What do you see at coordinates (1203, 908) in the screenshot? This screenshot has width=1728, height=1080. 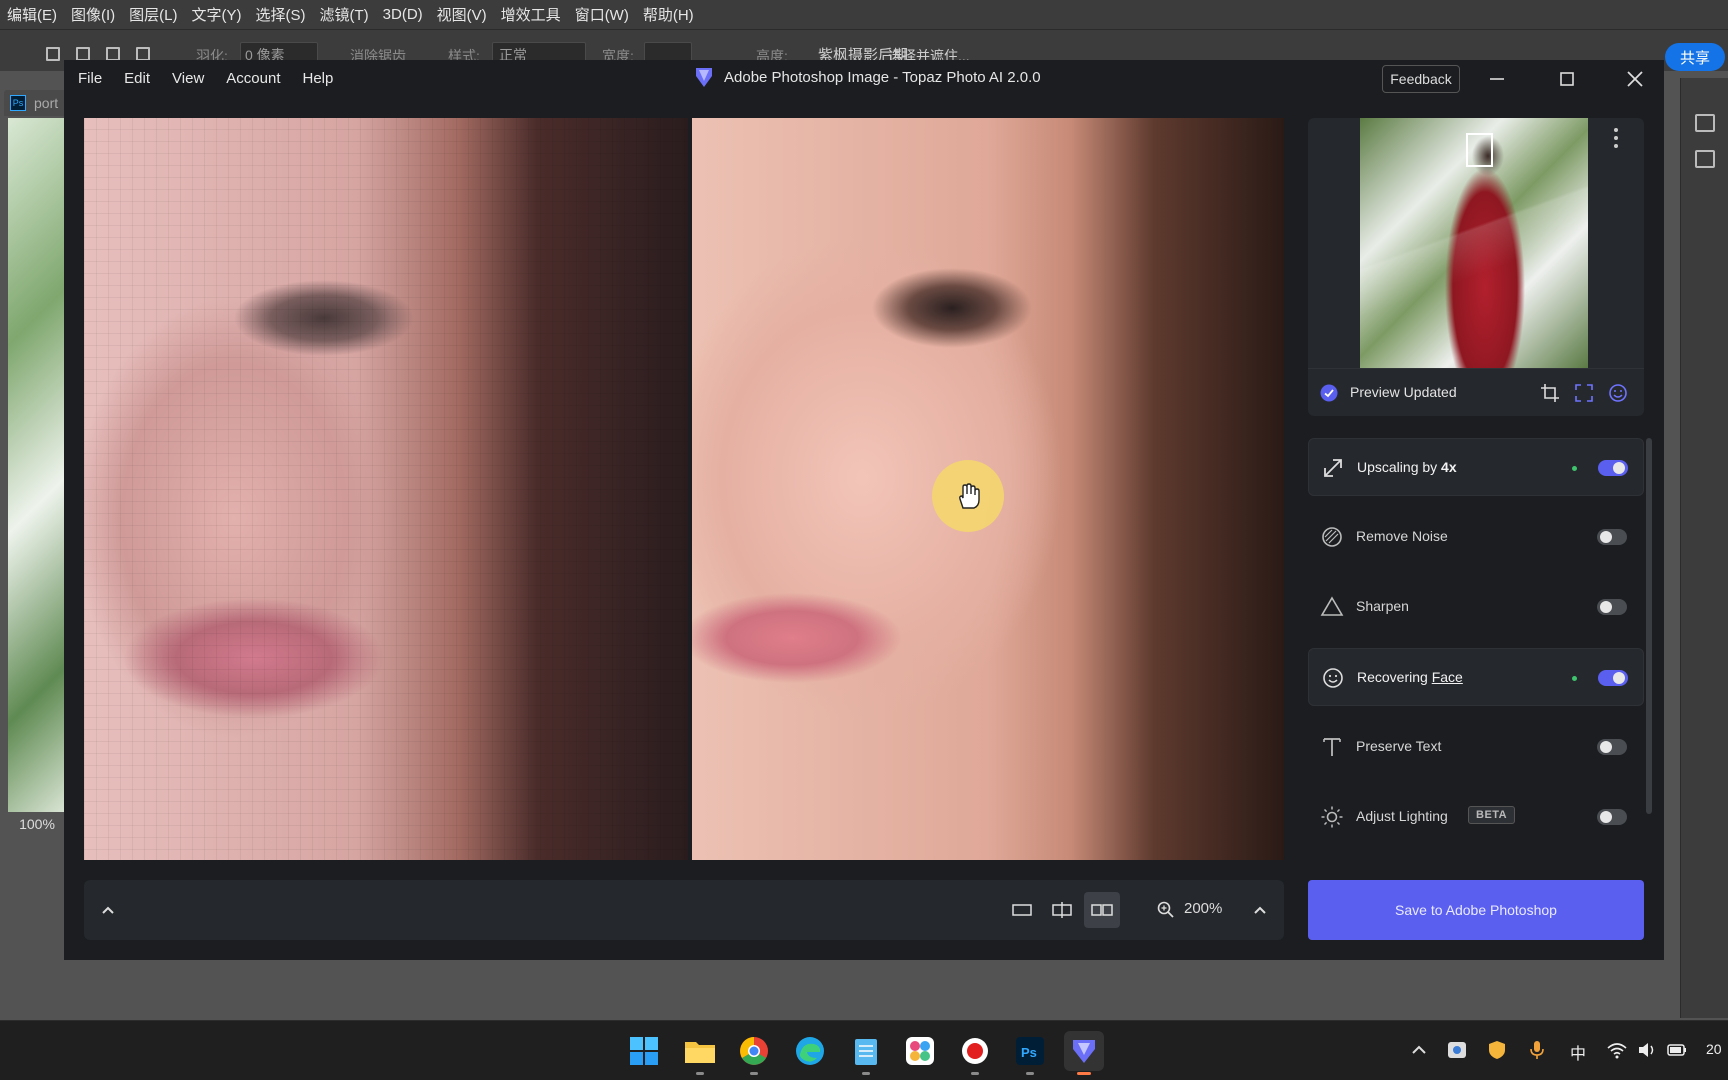 I see `zoom-level: 200%` at bounding box center [1203, 908].